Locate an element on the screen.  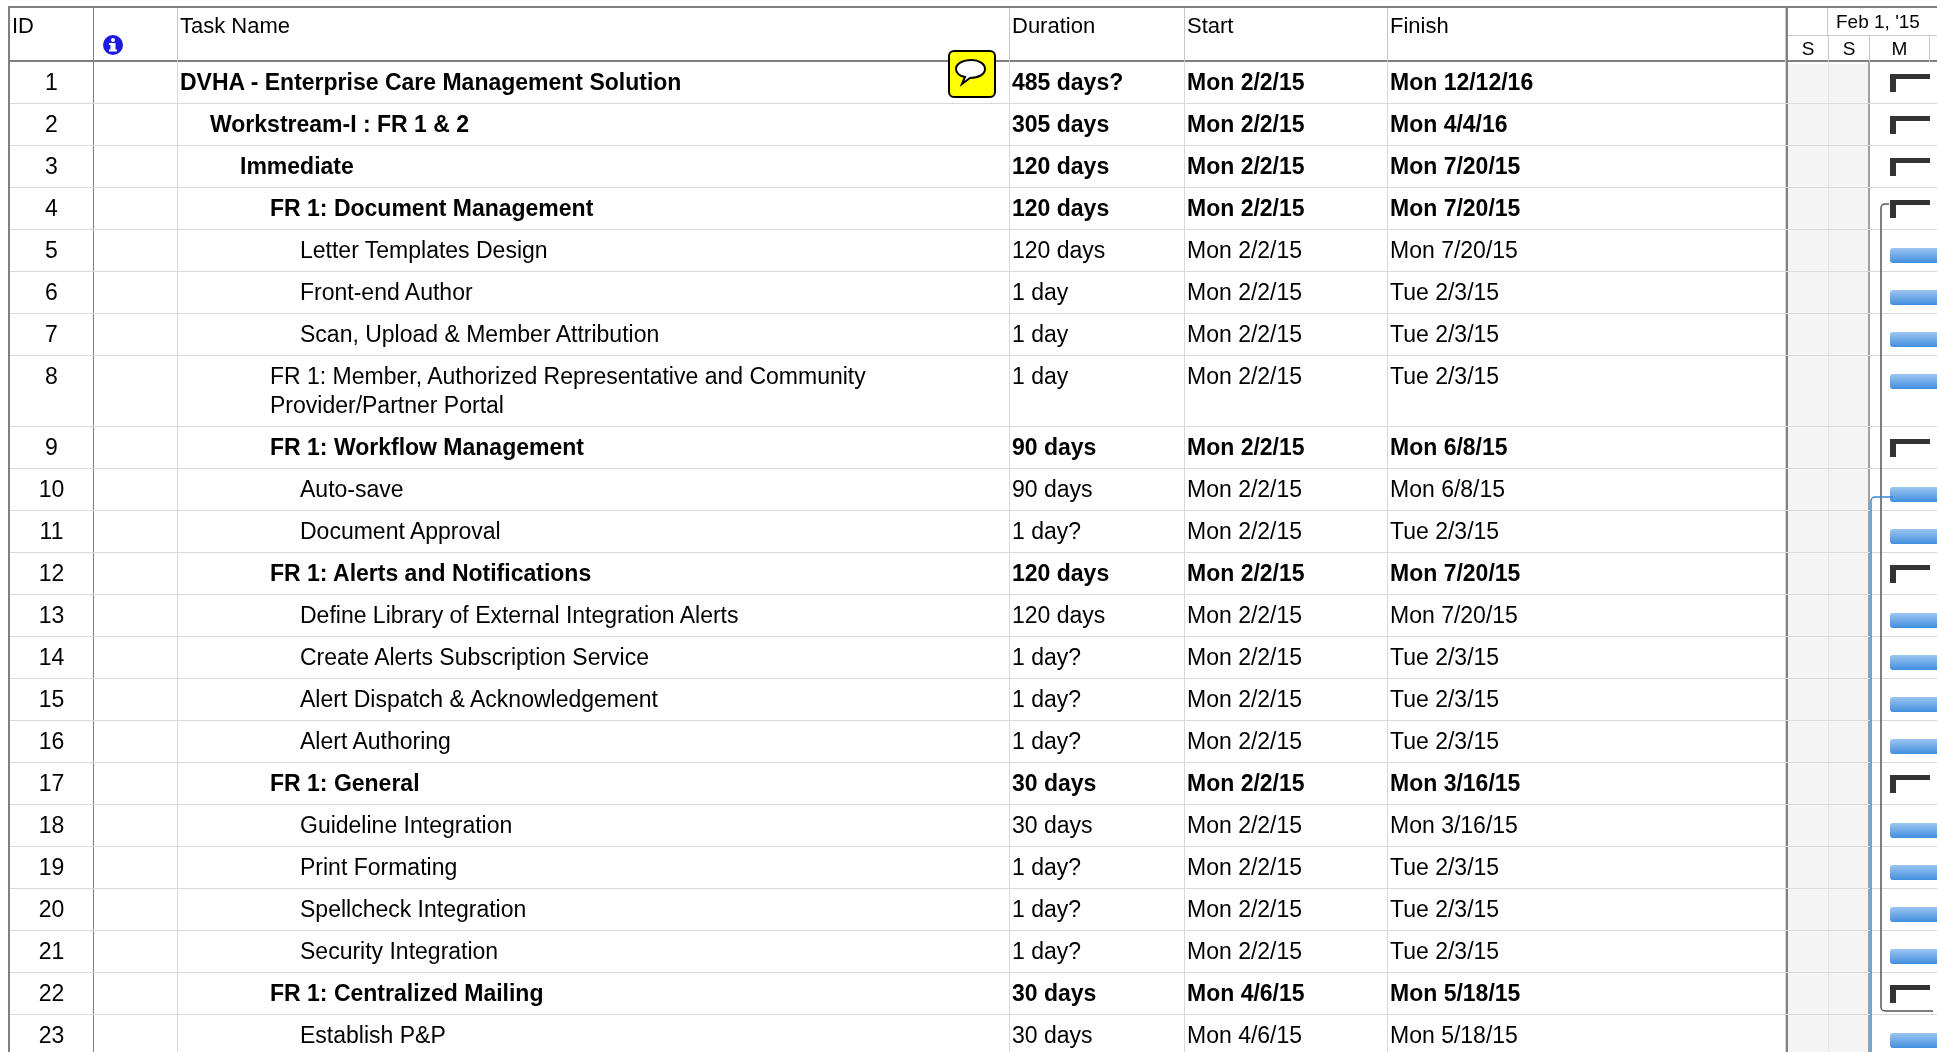
task-name: Security Integration is located at coordinates (399, 951).